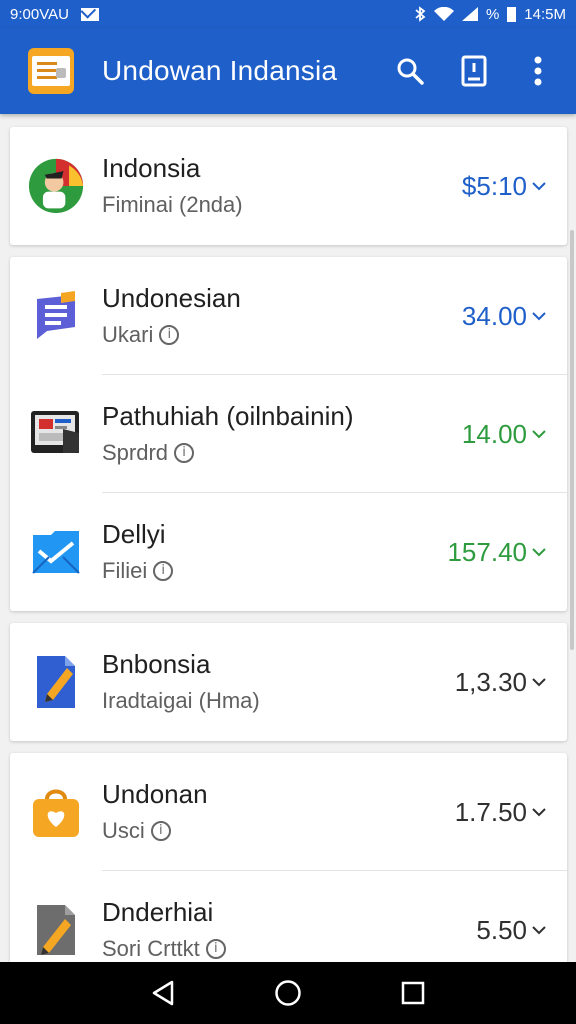  What do you see at coordinates (56, 812) in the screenshot?
I see `shopping-bag-icon` at bounding box center [56, 812].